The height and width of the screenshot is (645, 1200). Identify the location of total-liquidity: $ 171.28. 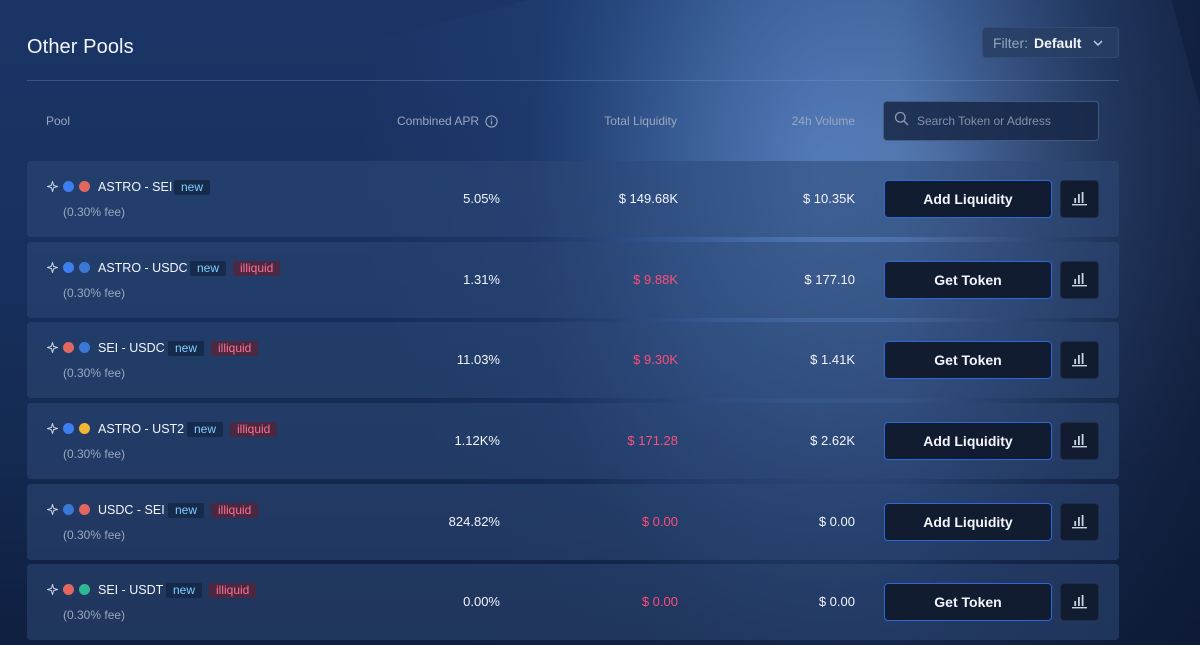
(652, 440).